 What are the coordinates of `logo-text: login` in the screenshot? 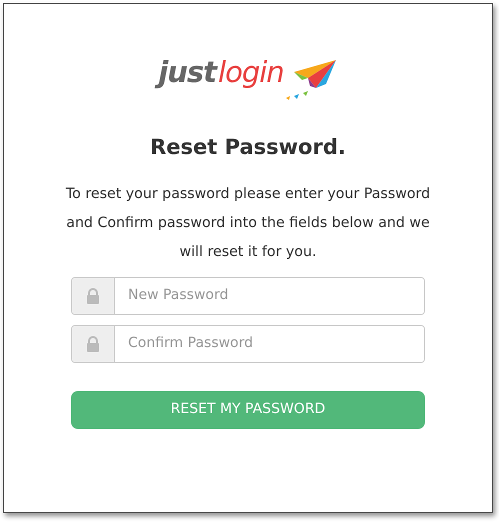 It's located at (251, 72).